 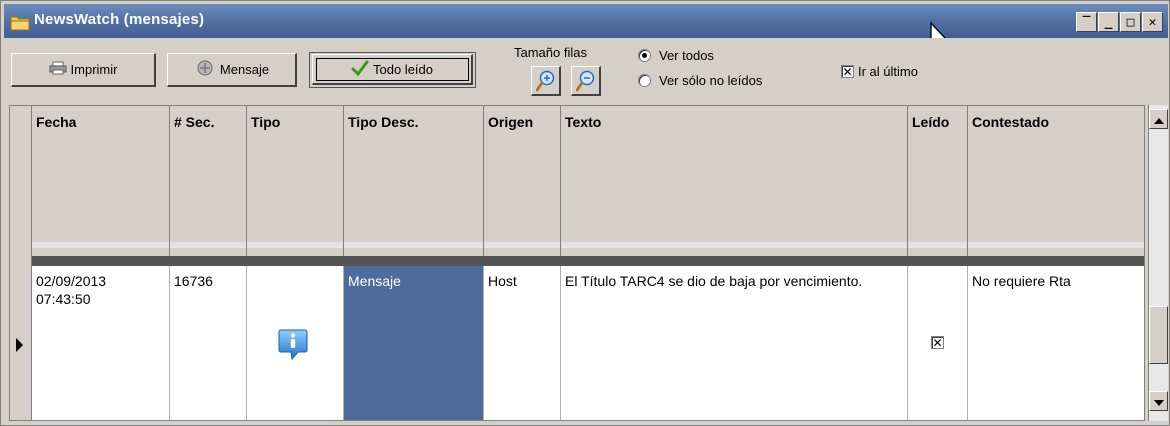 What do you see at coordinates (63, 299) in the screenshot?
I see `cell-fecha-time: 07:43:50` at bounding box center [63, 299].